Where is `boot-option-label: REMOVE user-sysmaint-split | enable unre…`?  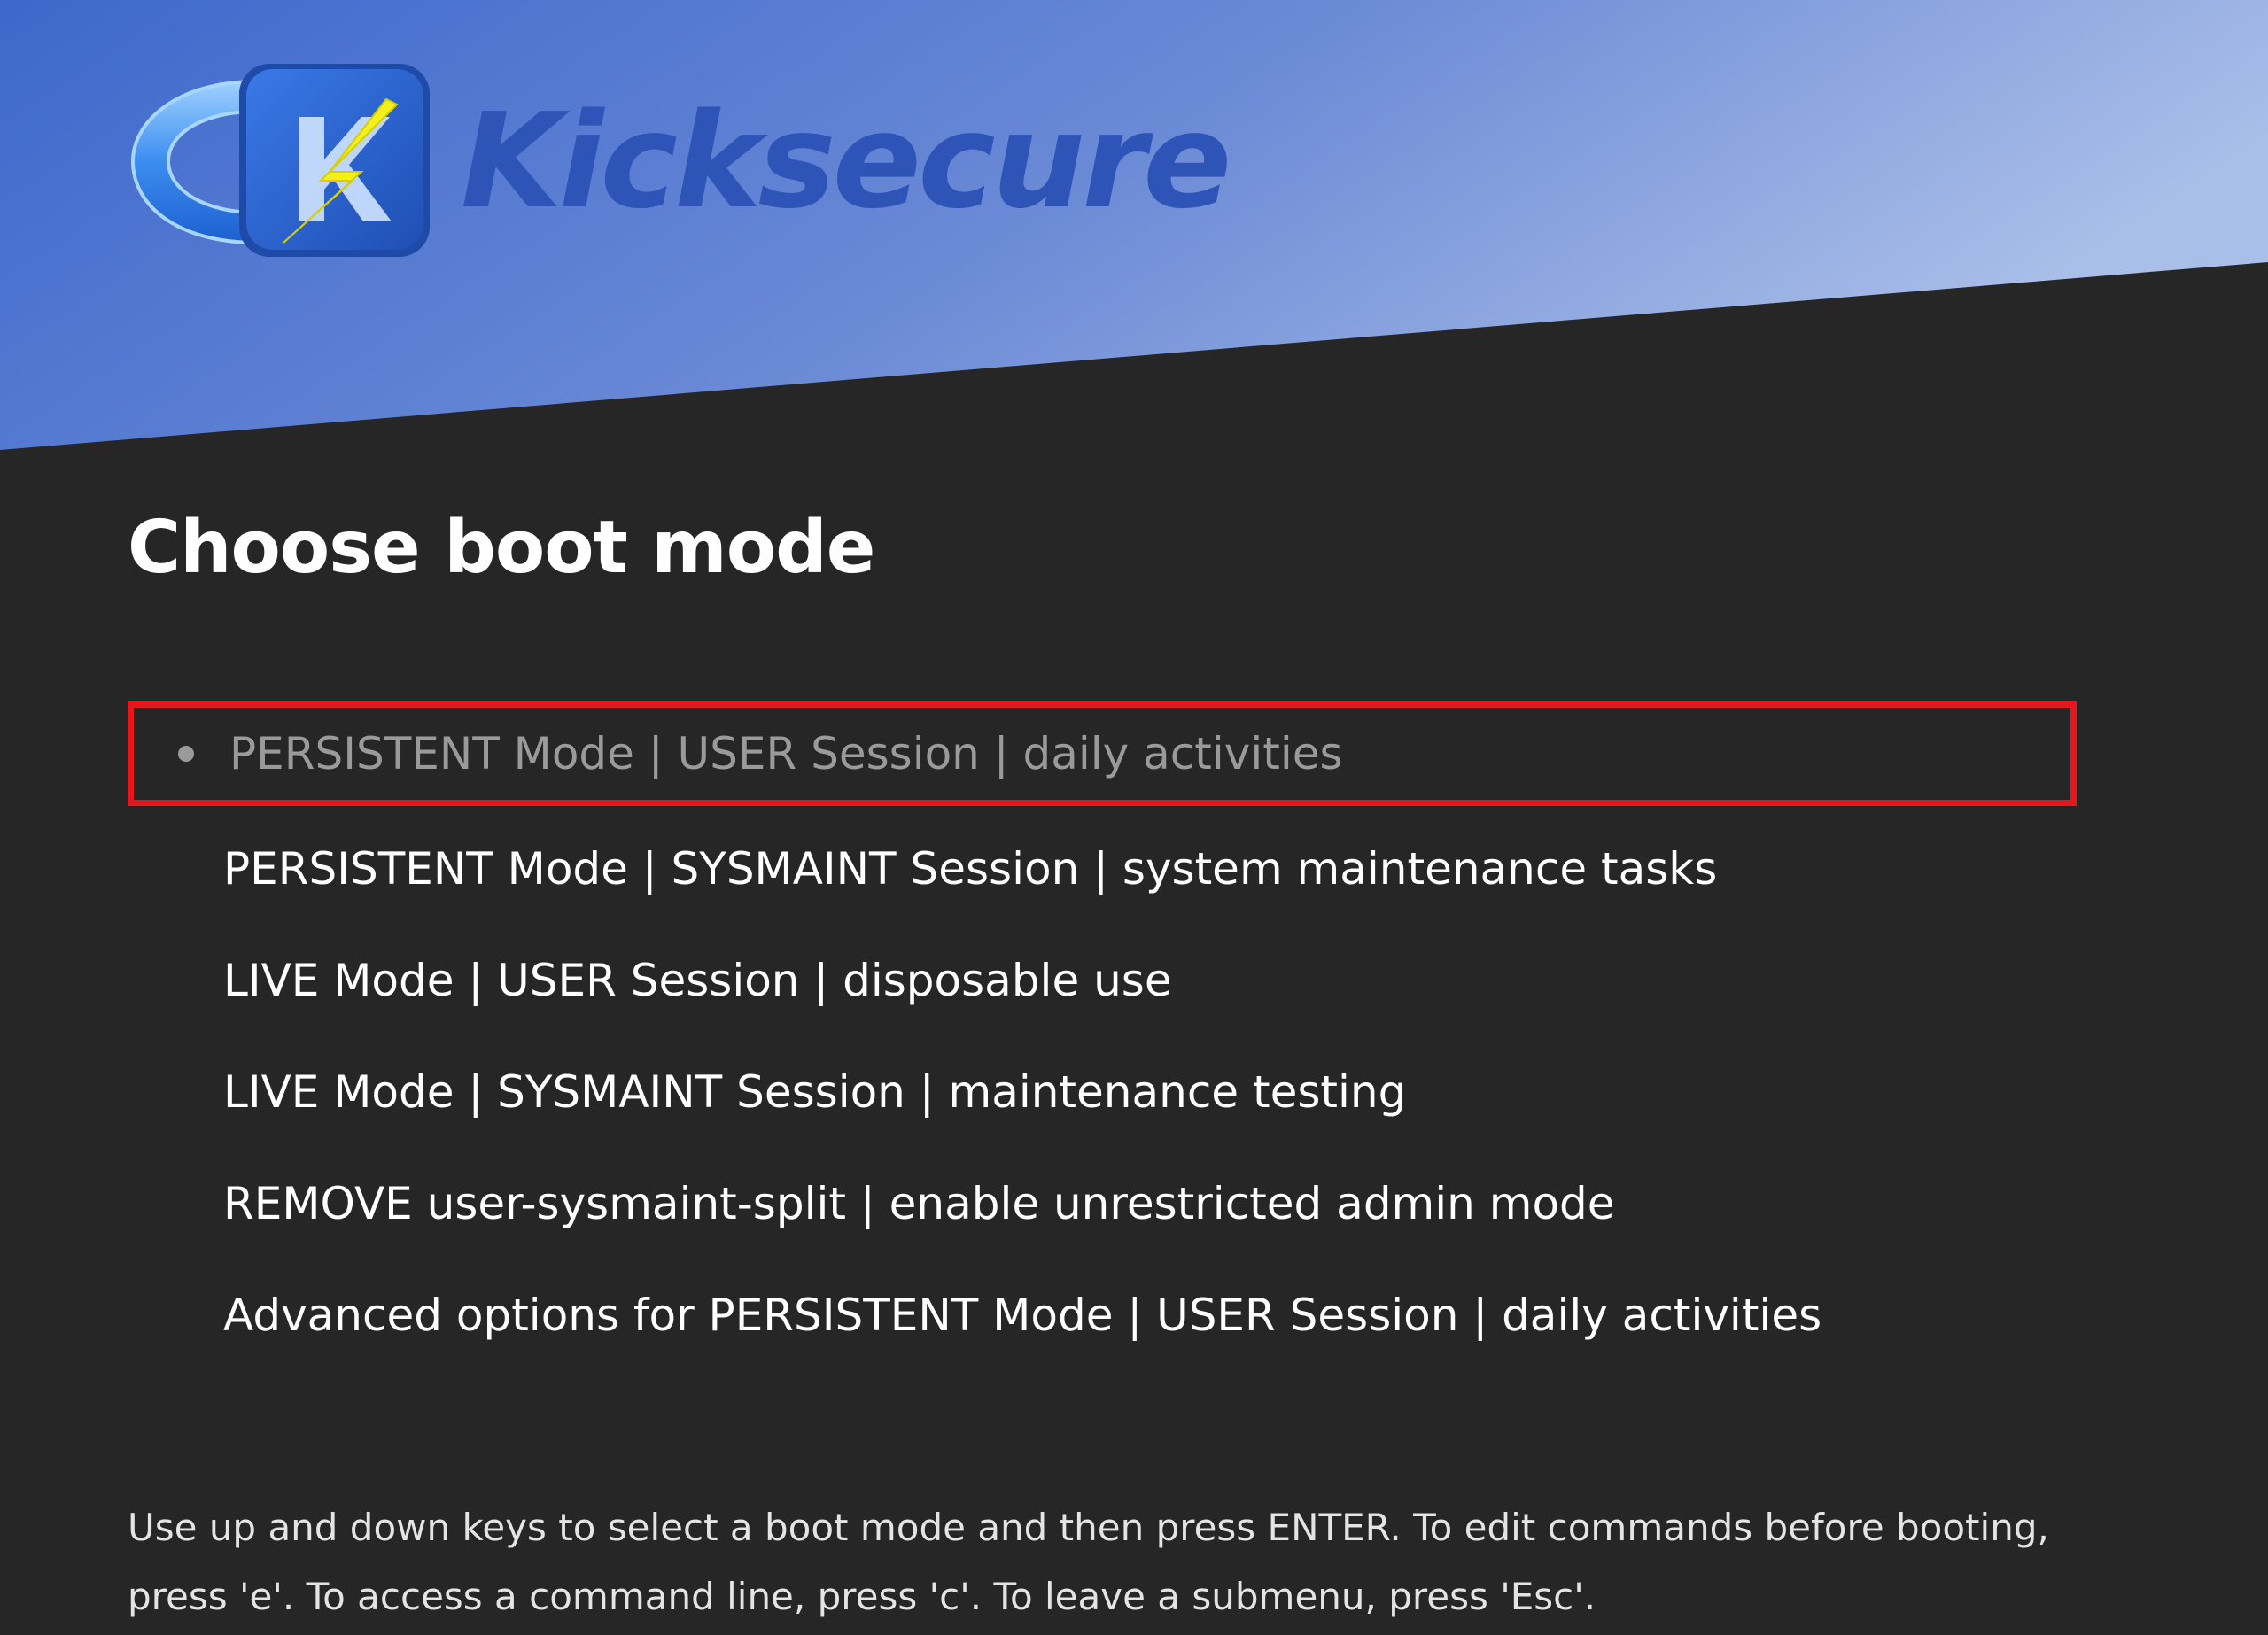 boot-option-label: REMOVE user-sysmaint-split | enable unre… is located at coordinates (919, 1204).